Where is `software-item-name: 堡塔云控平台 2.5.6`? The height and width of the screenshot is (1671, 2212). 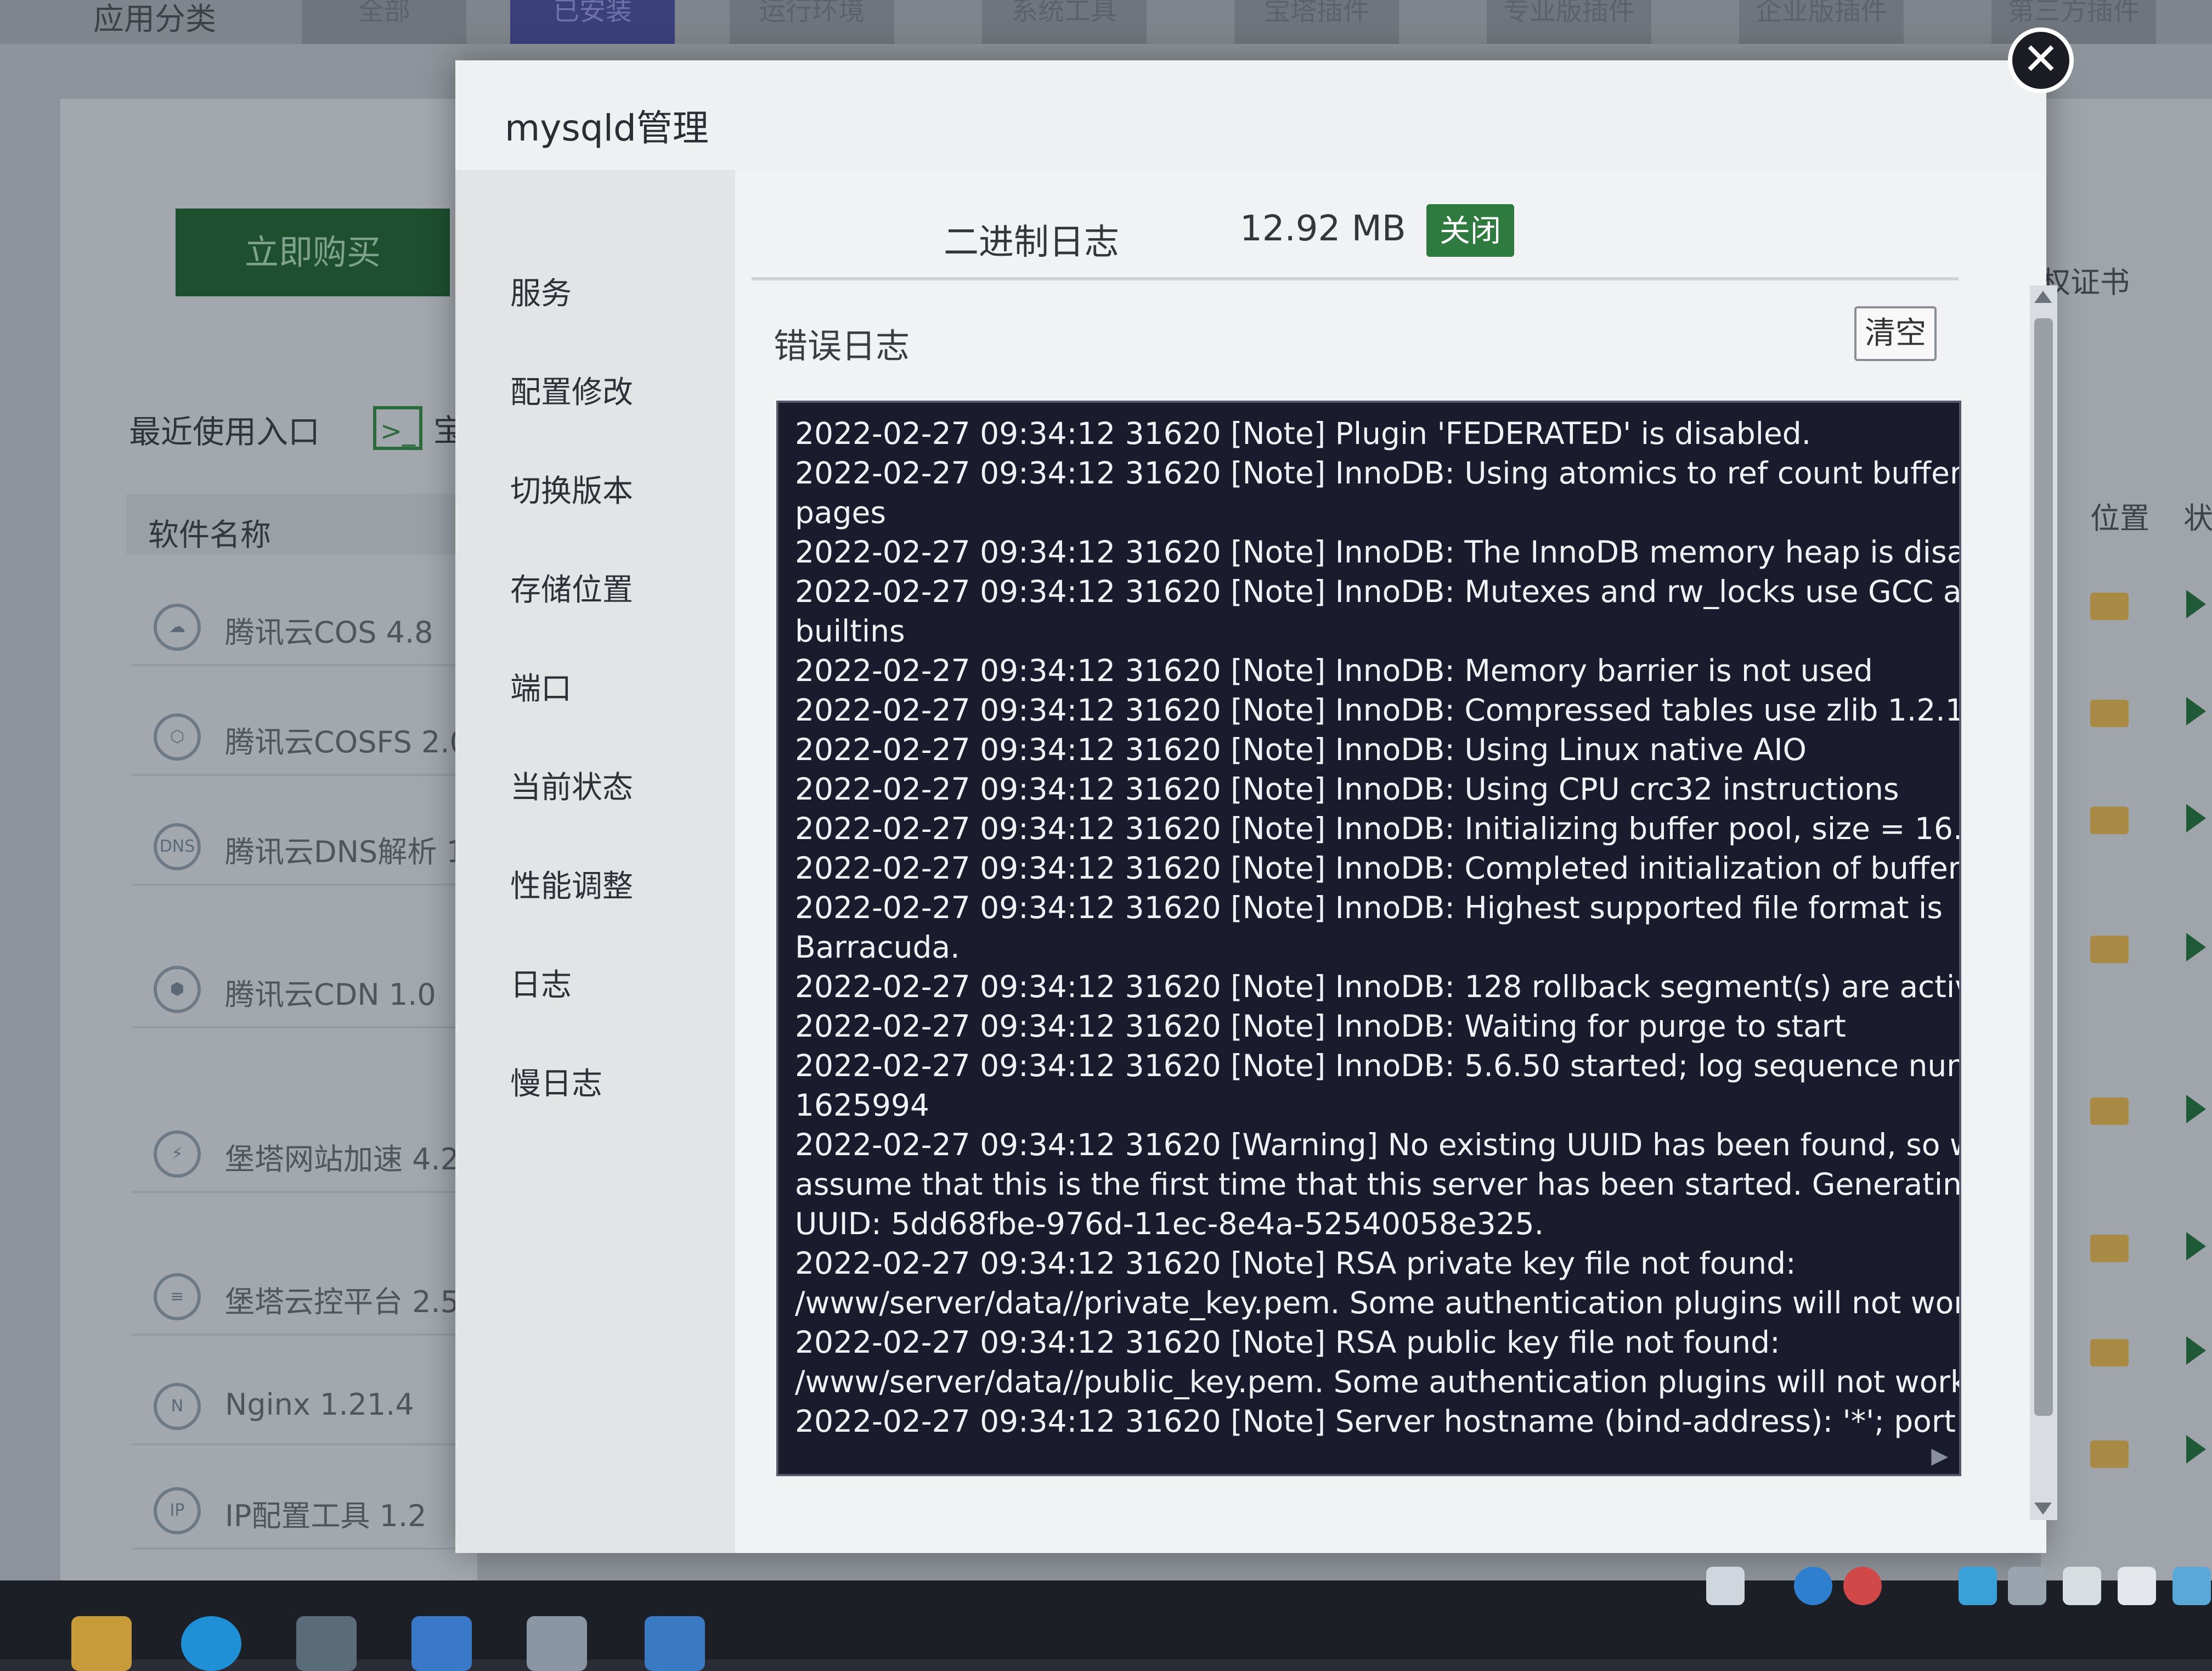 software-item-name: 堡塔云控平台 2.5.6 is located at coordinates (356, 1302).